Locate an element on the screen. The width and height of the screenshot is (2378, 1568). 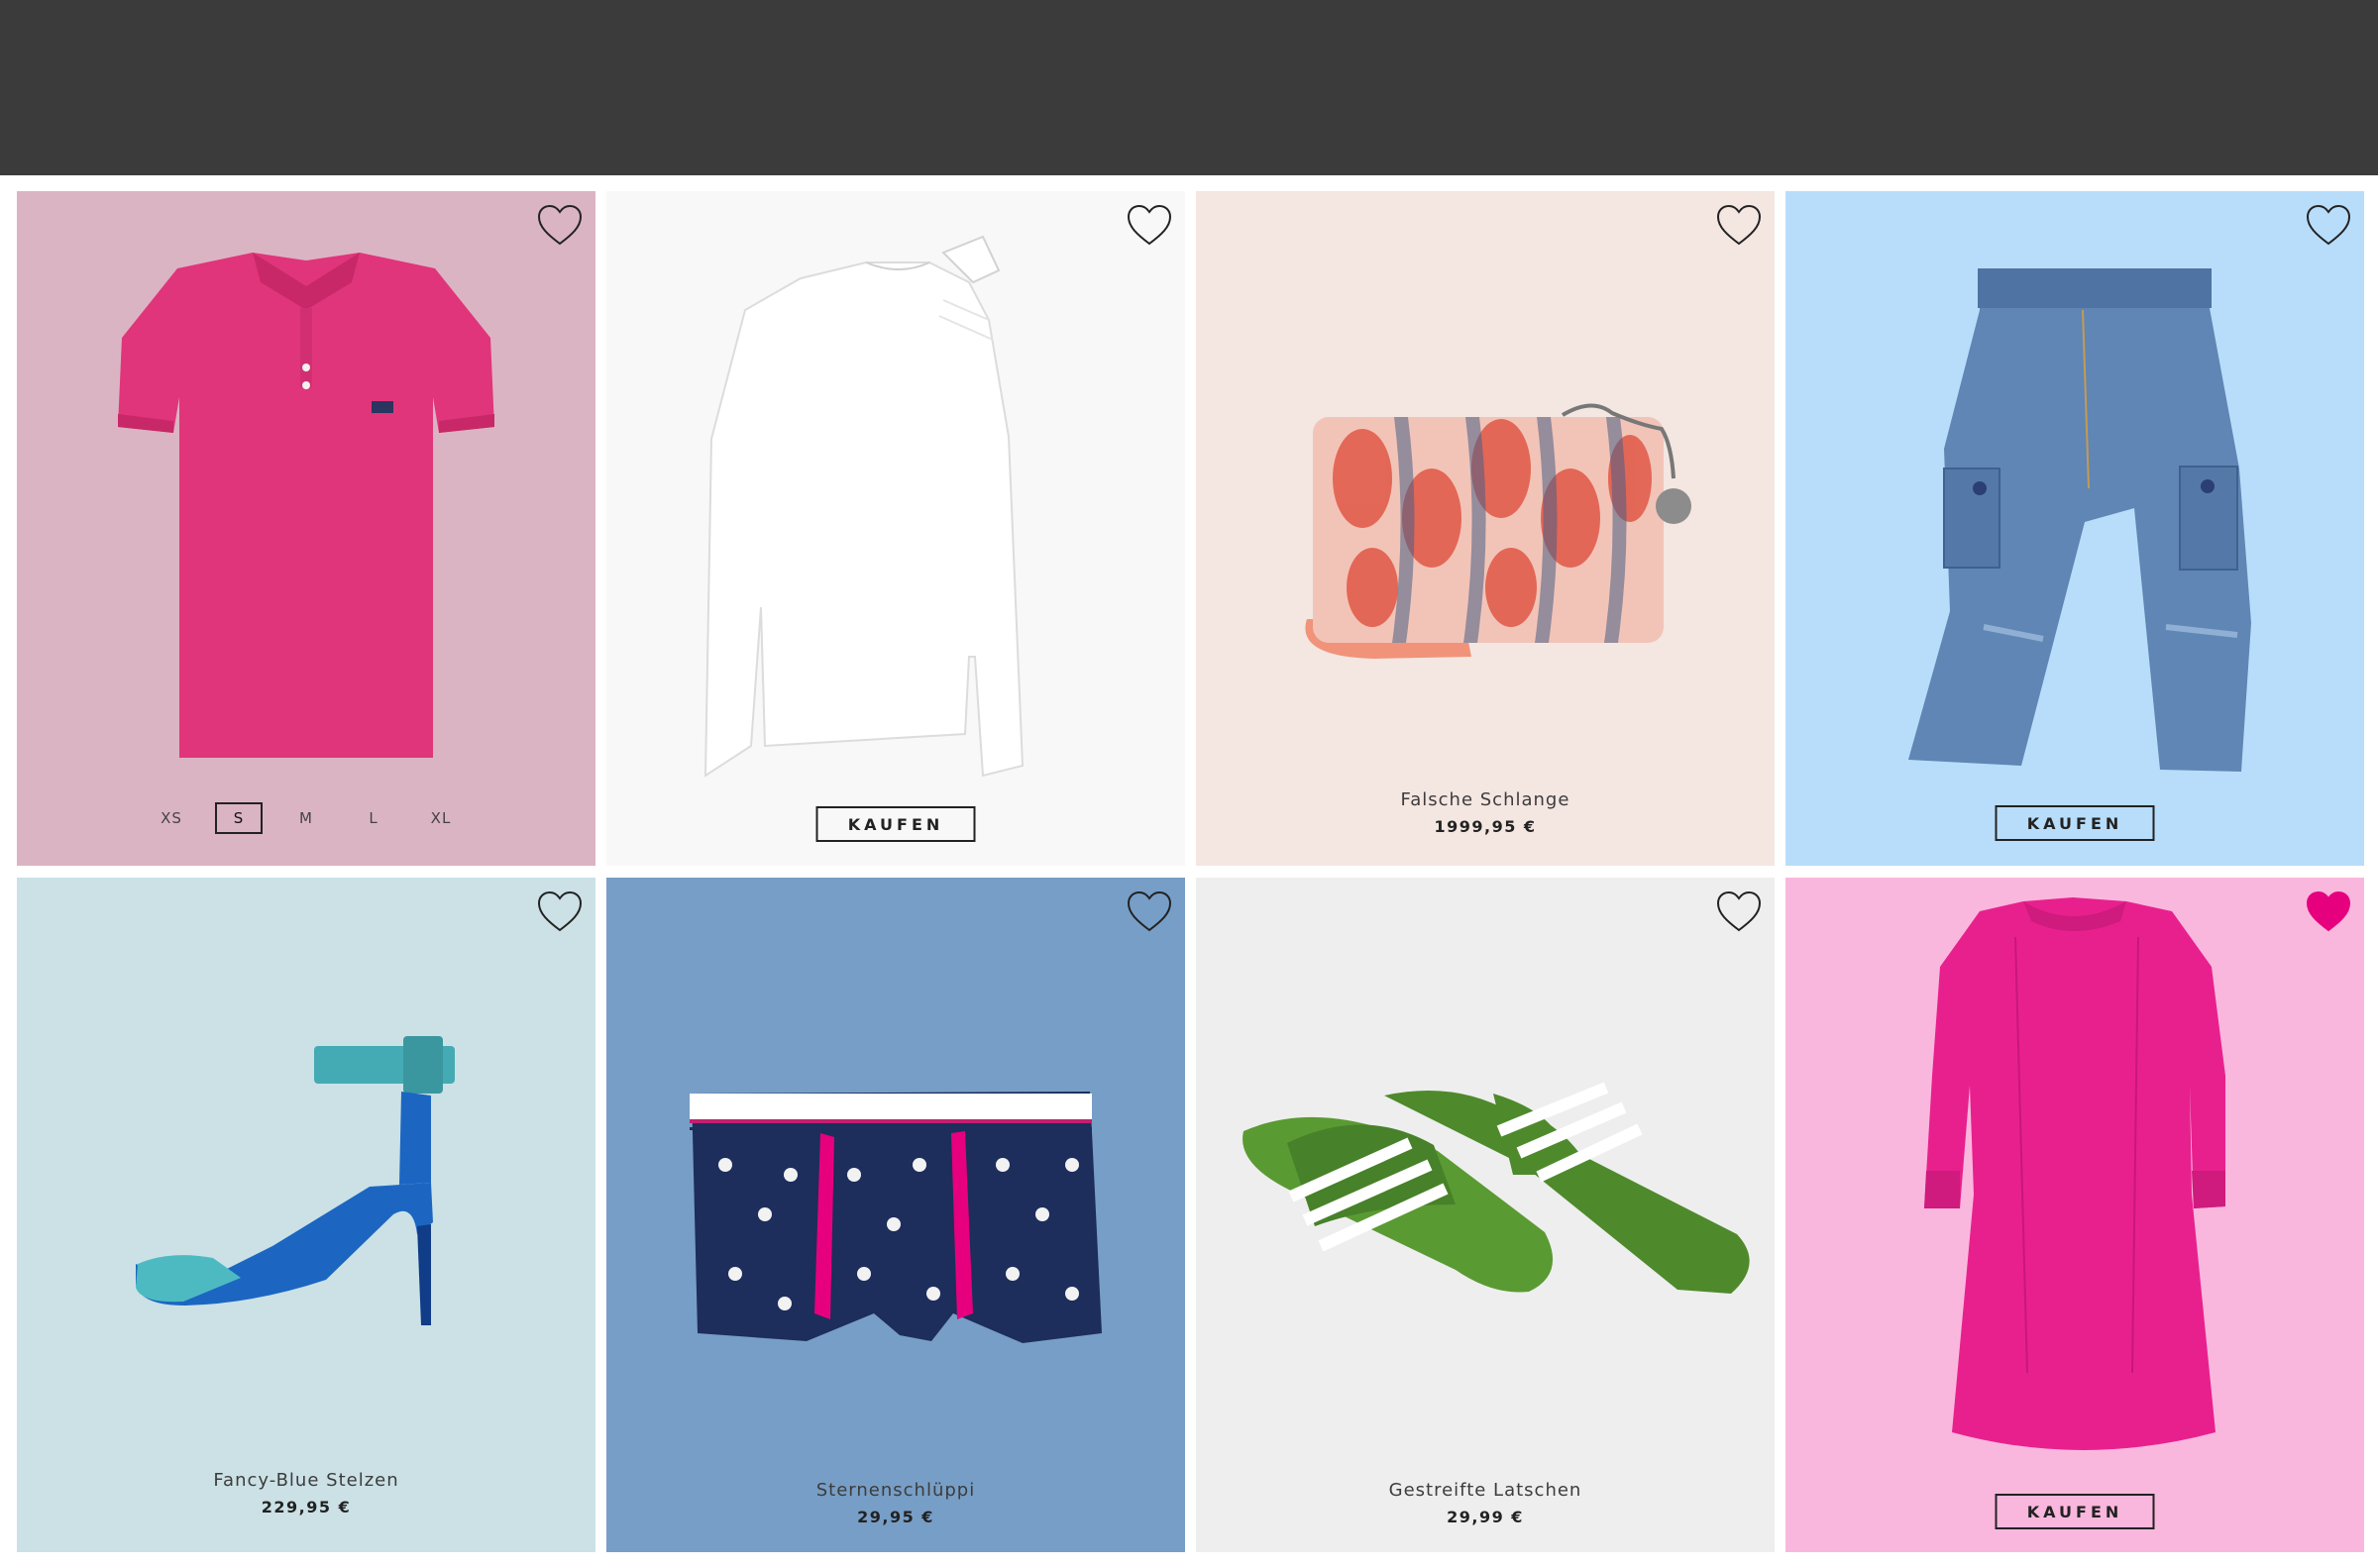
product-name: Gestreifte Latschen is located at coordinates (1485, 1491).